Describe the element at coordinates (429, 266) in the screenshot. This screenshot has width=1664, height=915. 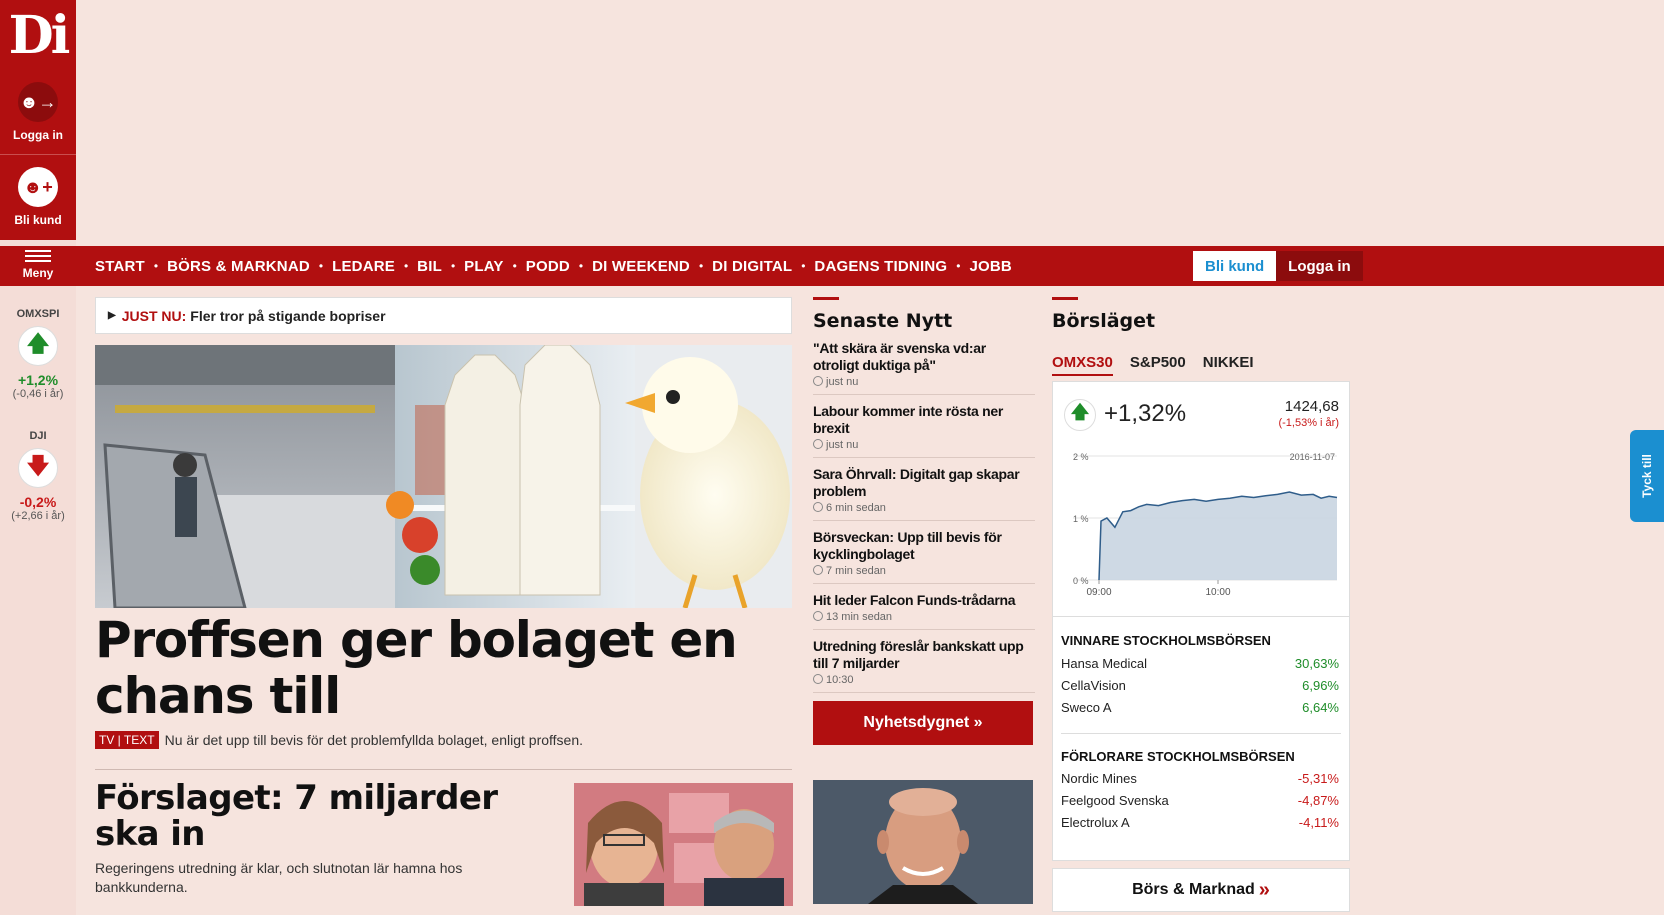
I see `nav-item: BIL` at that location.